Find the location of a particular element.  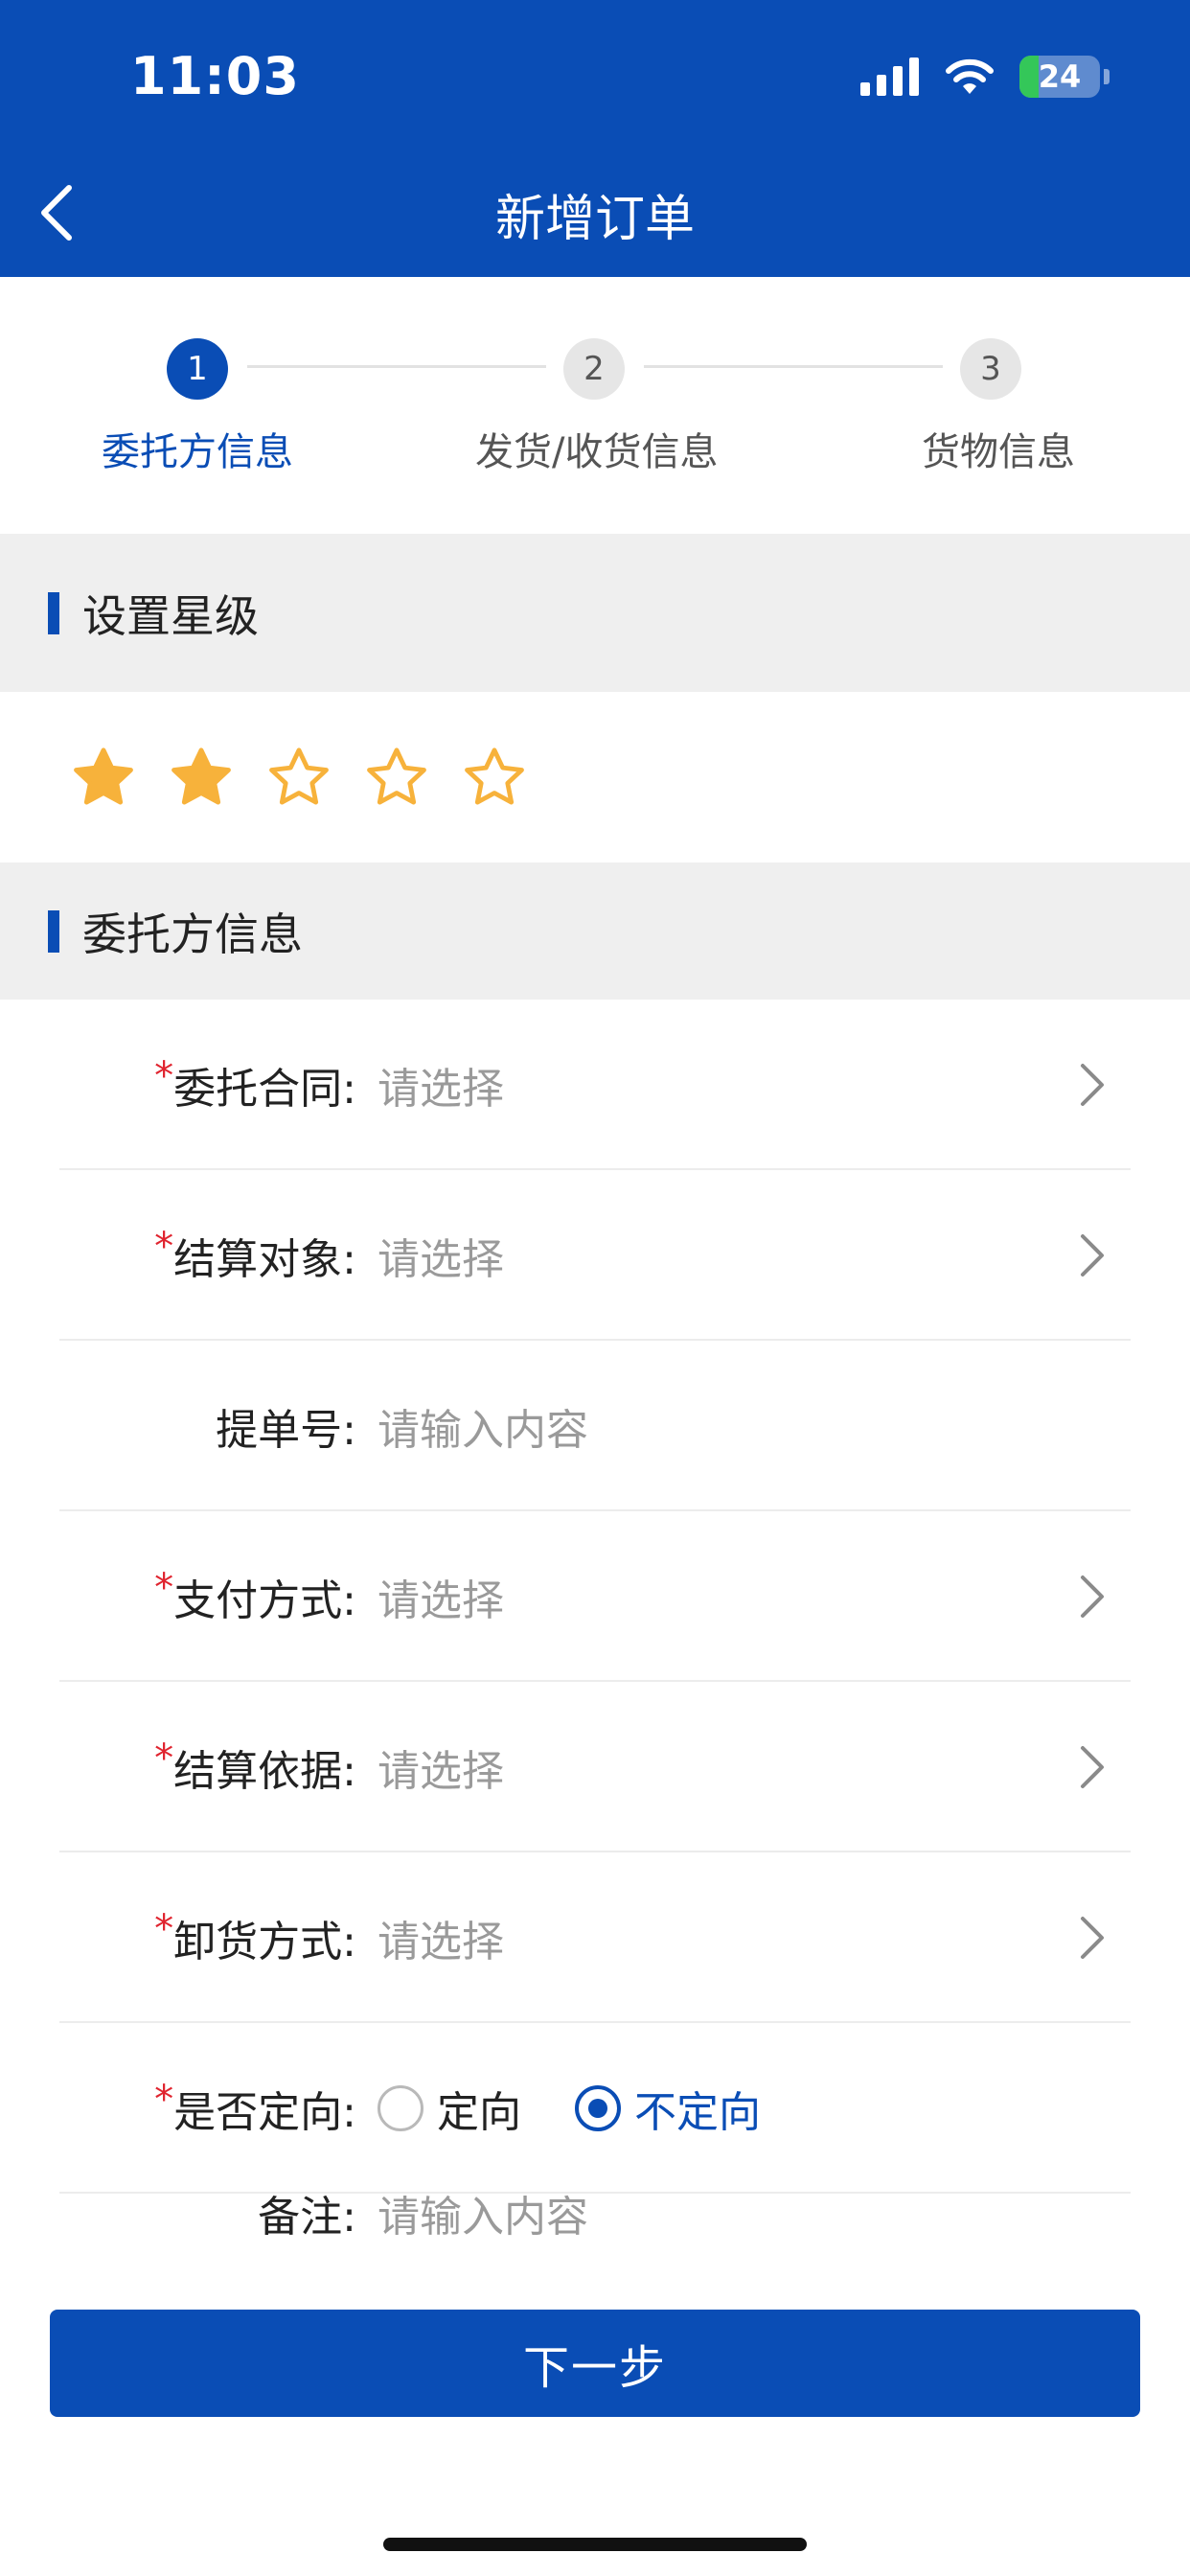

remark-row-clip: 备注: 请输入内容 is located at coordinates (595, 2209).